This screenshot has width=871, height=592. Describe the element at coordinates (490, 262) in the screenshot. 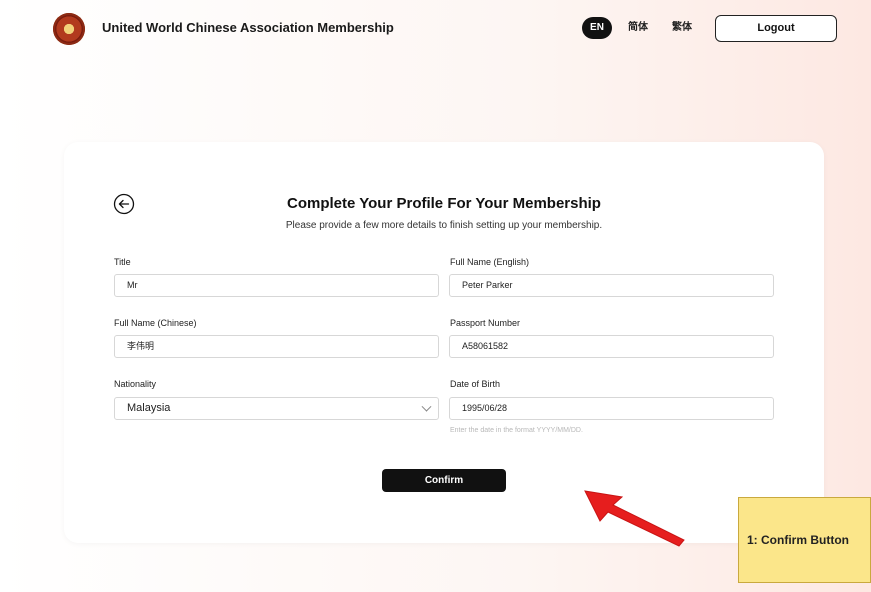

I see `full-name-english-label: Full Name (English)` at that location.